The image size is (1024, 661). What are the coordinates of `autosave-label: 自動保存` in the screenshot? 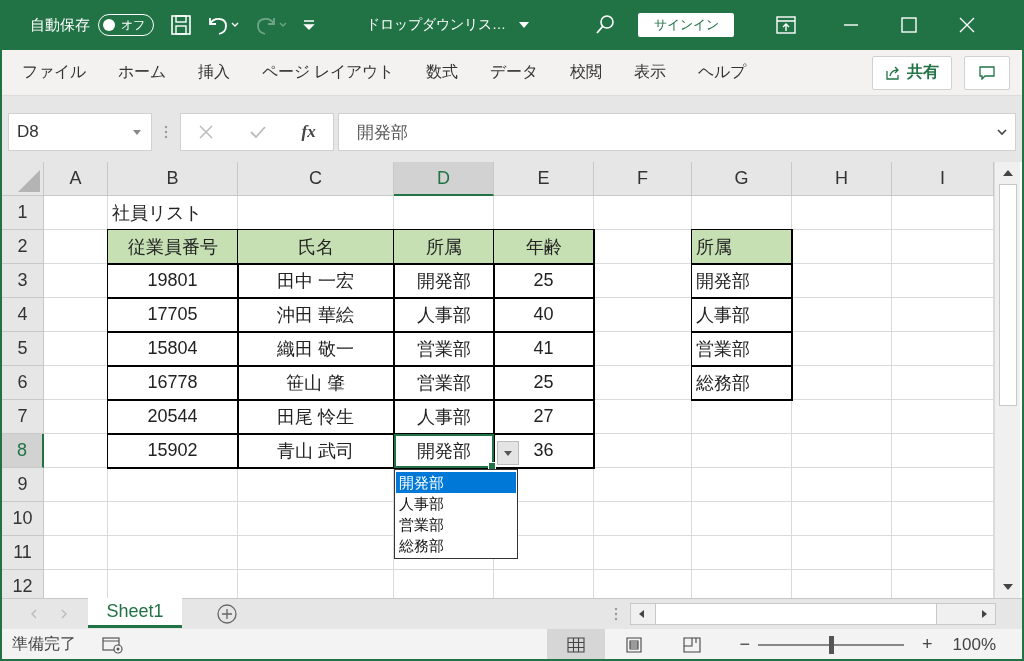 It's located at (60, 25).